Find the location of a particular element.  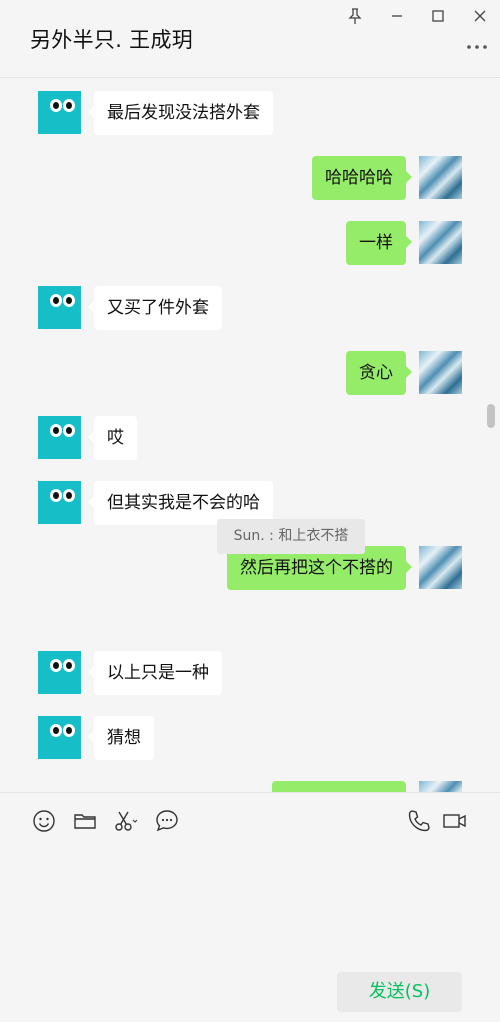

phone-icon is located at coordinates (419, 821).